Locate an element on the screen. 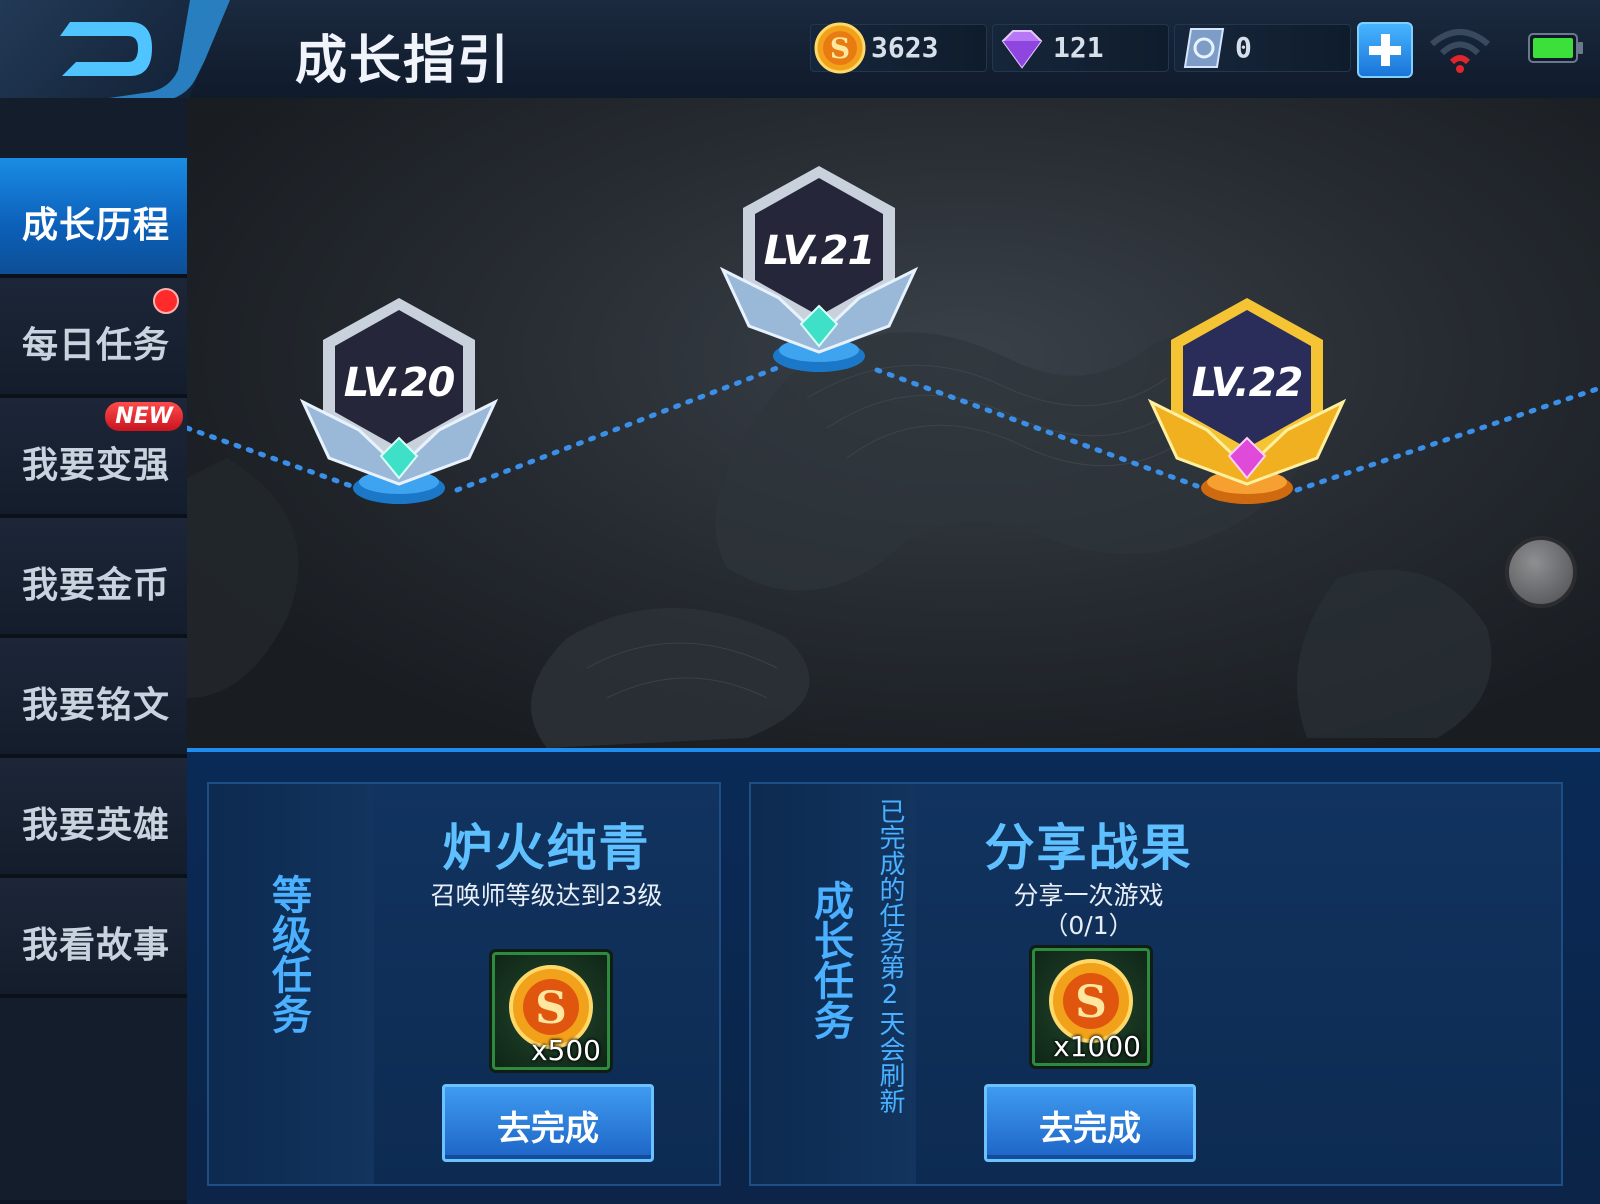 Image resolution: width=1600 pixels, height=1204 pixels. back-arrow-icon is located at coordinates (135, 54).